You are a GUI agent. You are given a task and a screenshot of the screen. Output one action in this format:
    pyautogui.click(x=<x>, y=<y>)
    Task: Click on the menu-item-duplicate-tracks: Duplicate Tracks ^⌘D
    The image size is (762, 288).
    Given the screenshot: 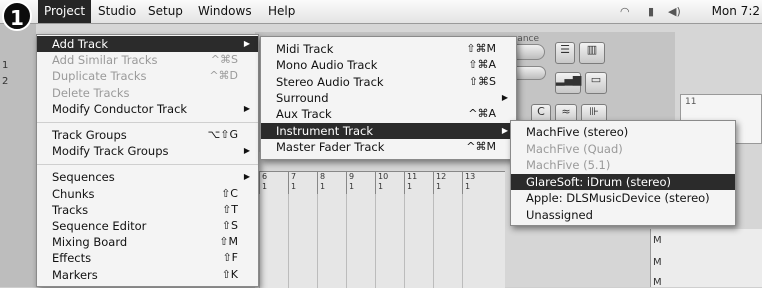 What is the action you would take?
    pyautogui.click(x=147, y=76)
    